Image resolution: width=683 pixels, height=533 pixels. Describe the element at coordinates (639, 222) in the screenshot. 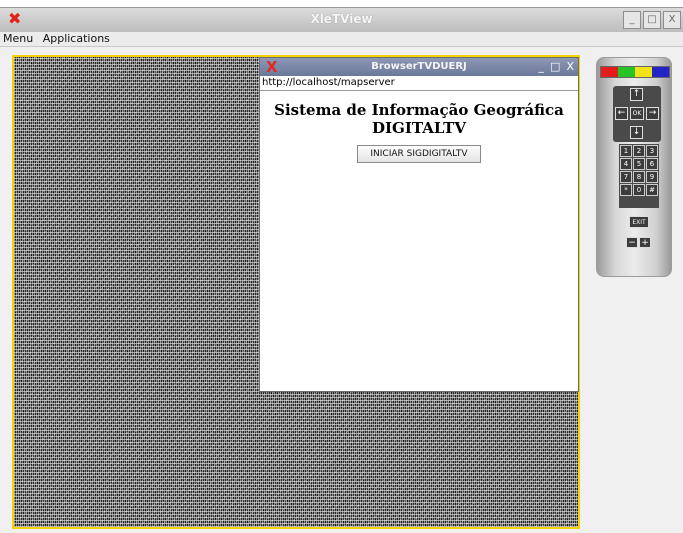

I see `exit-button: EXIT` at that location.